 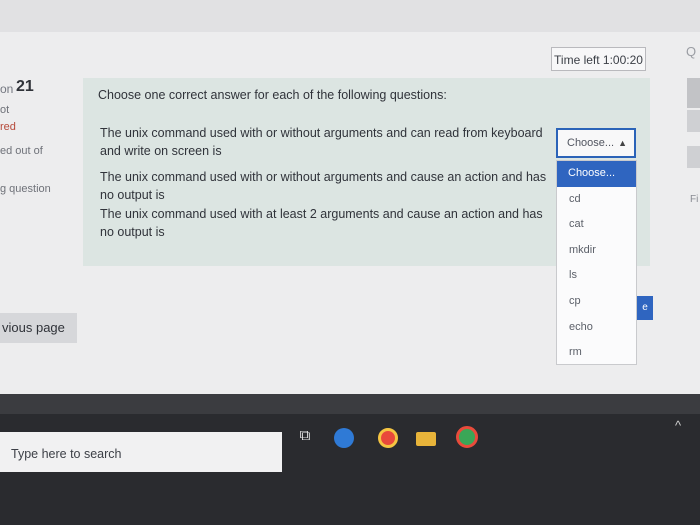 I want to click on answer-select-1: Choose... ▲▼, so click(x=596, y=151).